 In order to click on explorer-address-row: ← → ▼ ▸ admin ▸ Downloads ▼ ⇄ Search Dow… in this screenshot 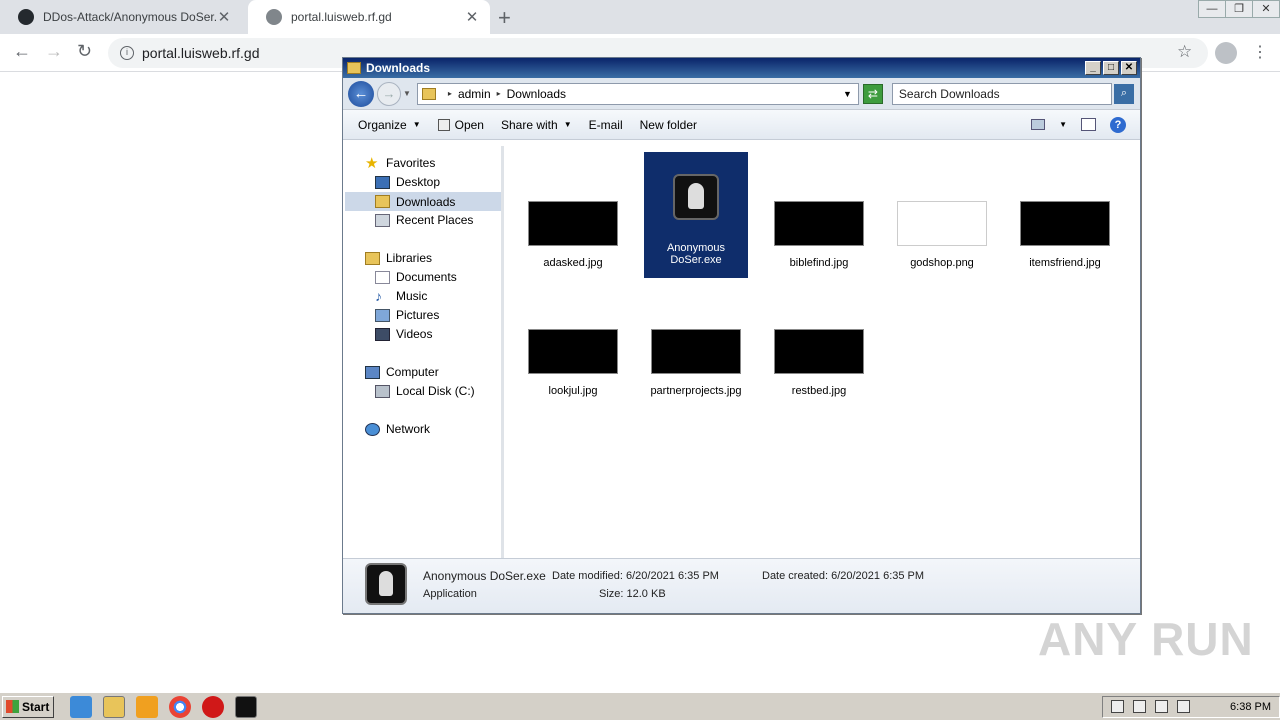, I will do `click(741, 94)`.